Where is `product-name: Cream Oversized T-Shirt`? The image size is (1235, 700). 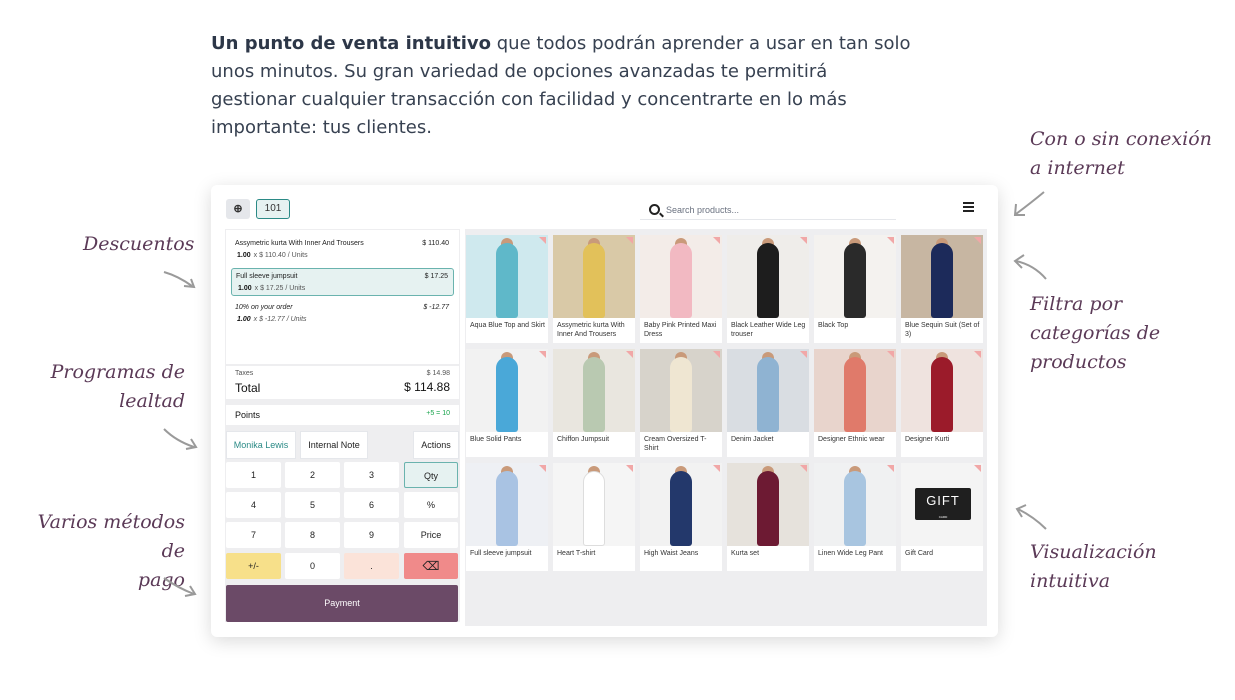 product-name: Cream Oversized T-Shirt is located at coordinates (675, 444).